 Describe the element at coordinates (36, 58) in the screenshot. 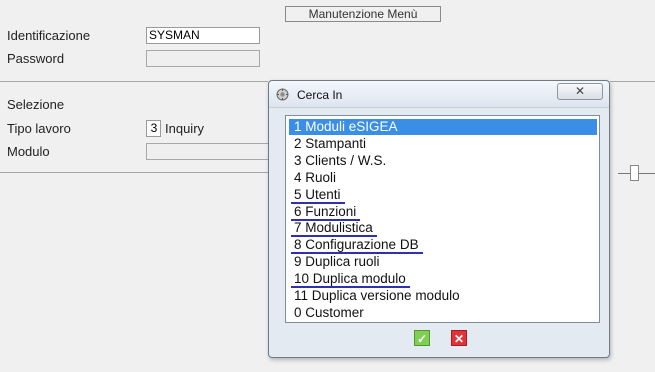

I see `password-label: Password` at that location.